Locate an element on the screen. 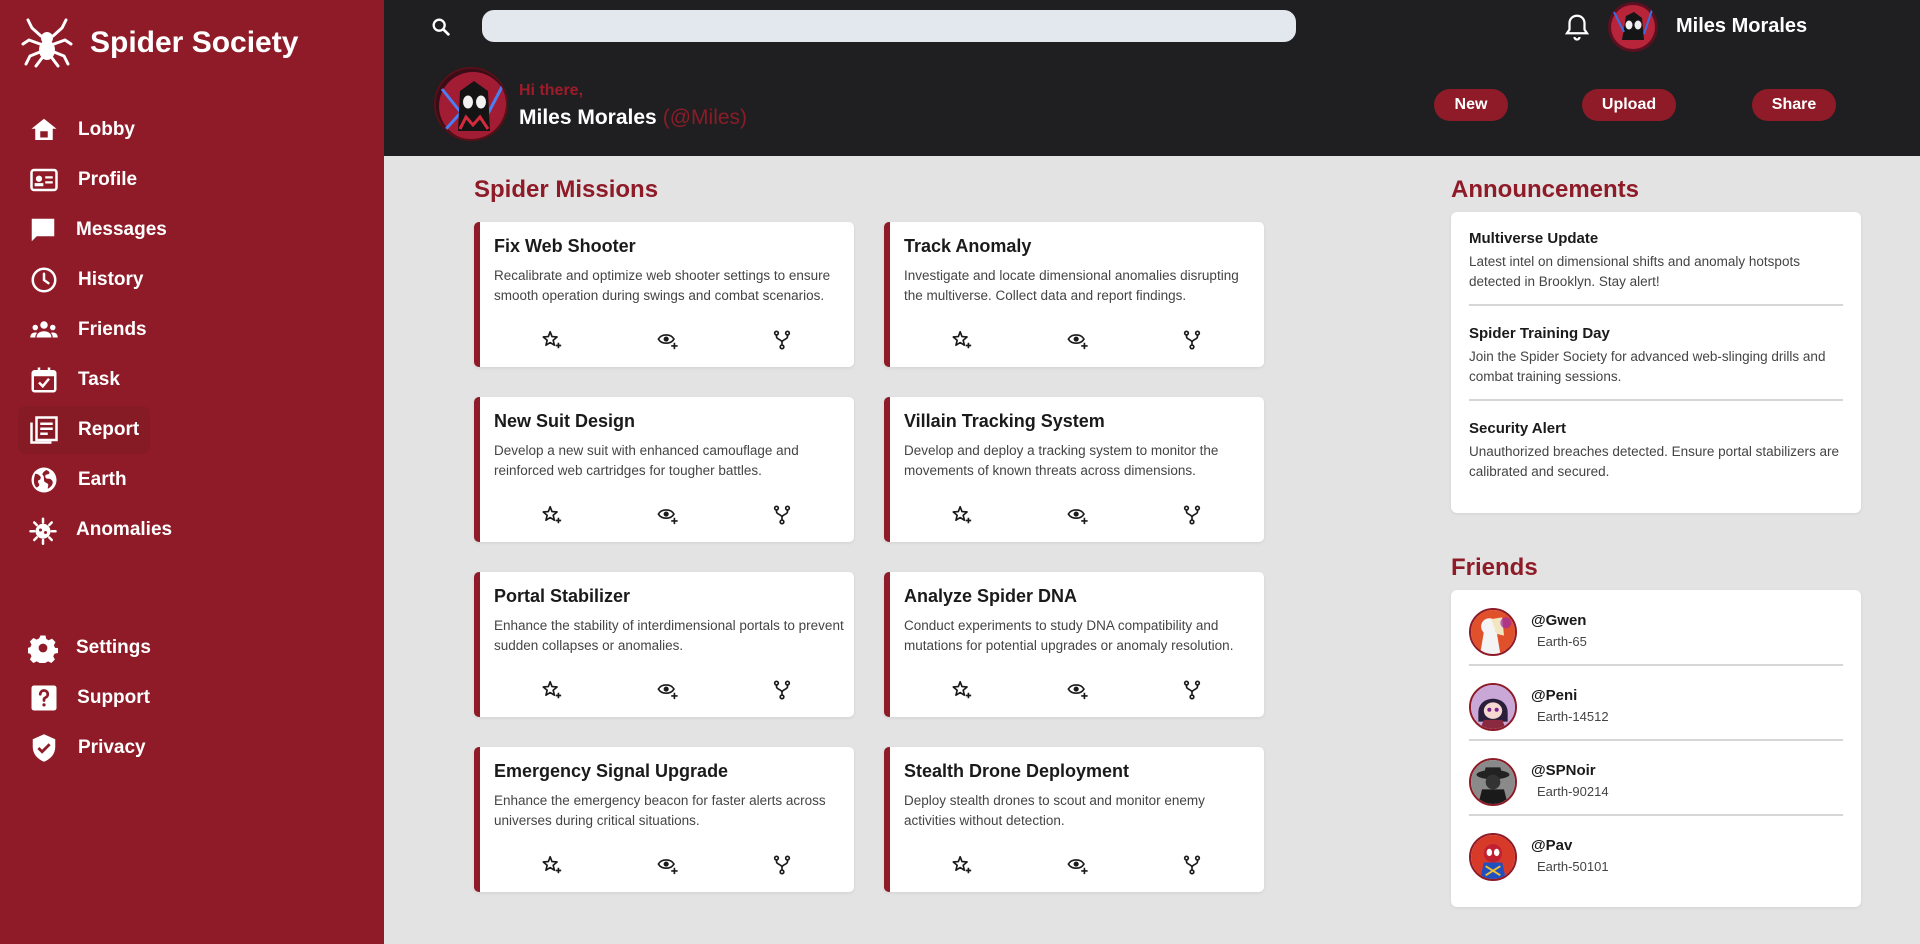  friend-handle: @Pav is located at coordinates (1552, 845).